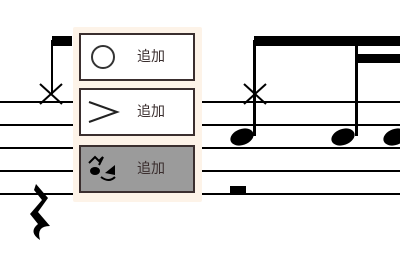 The width and height of the screenshot is (400, 260). I want to click on menu-item-ghost-note: 追加, so click(137, 169).